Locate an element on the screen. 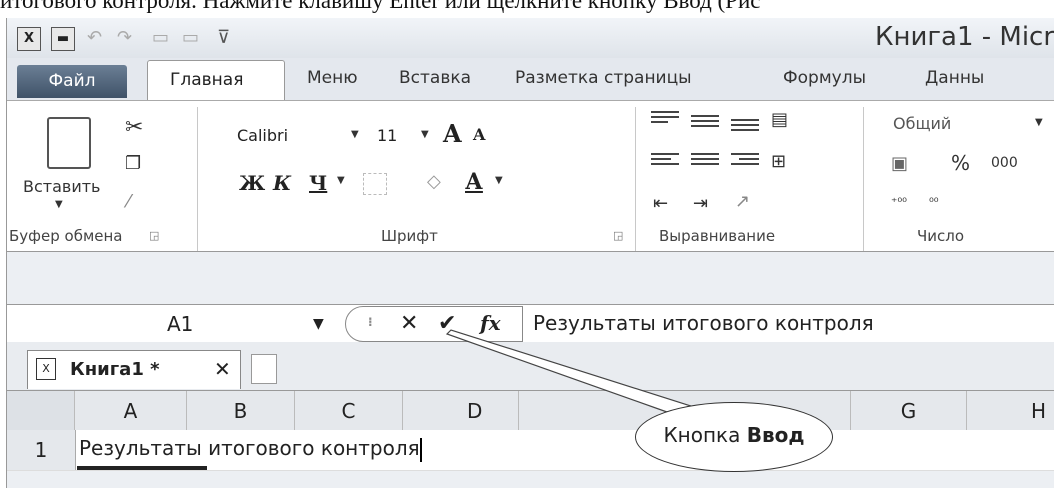  callout-enter-button: Кнопка Ввод is located at coordinates (734, 437).